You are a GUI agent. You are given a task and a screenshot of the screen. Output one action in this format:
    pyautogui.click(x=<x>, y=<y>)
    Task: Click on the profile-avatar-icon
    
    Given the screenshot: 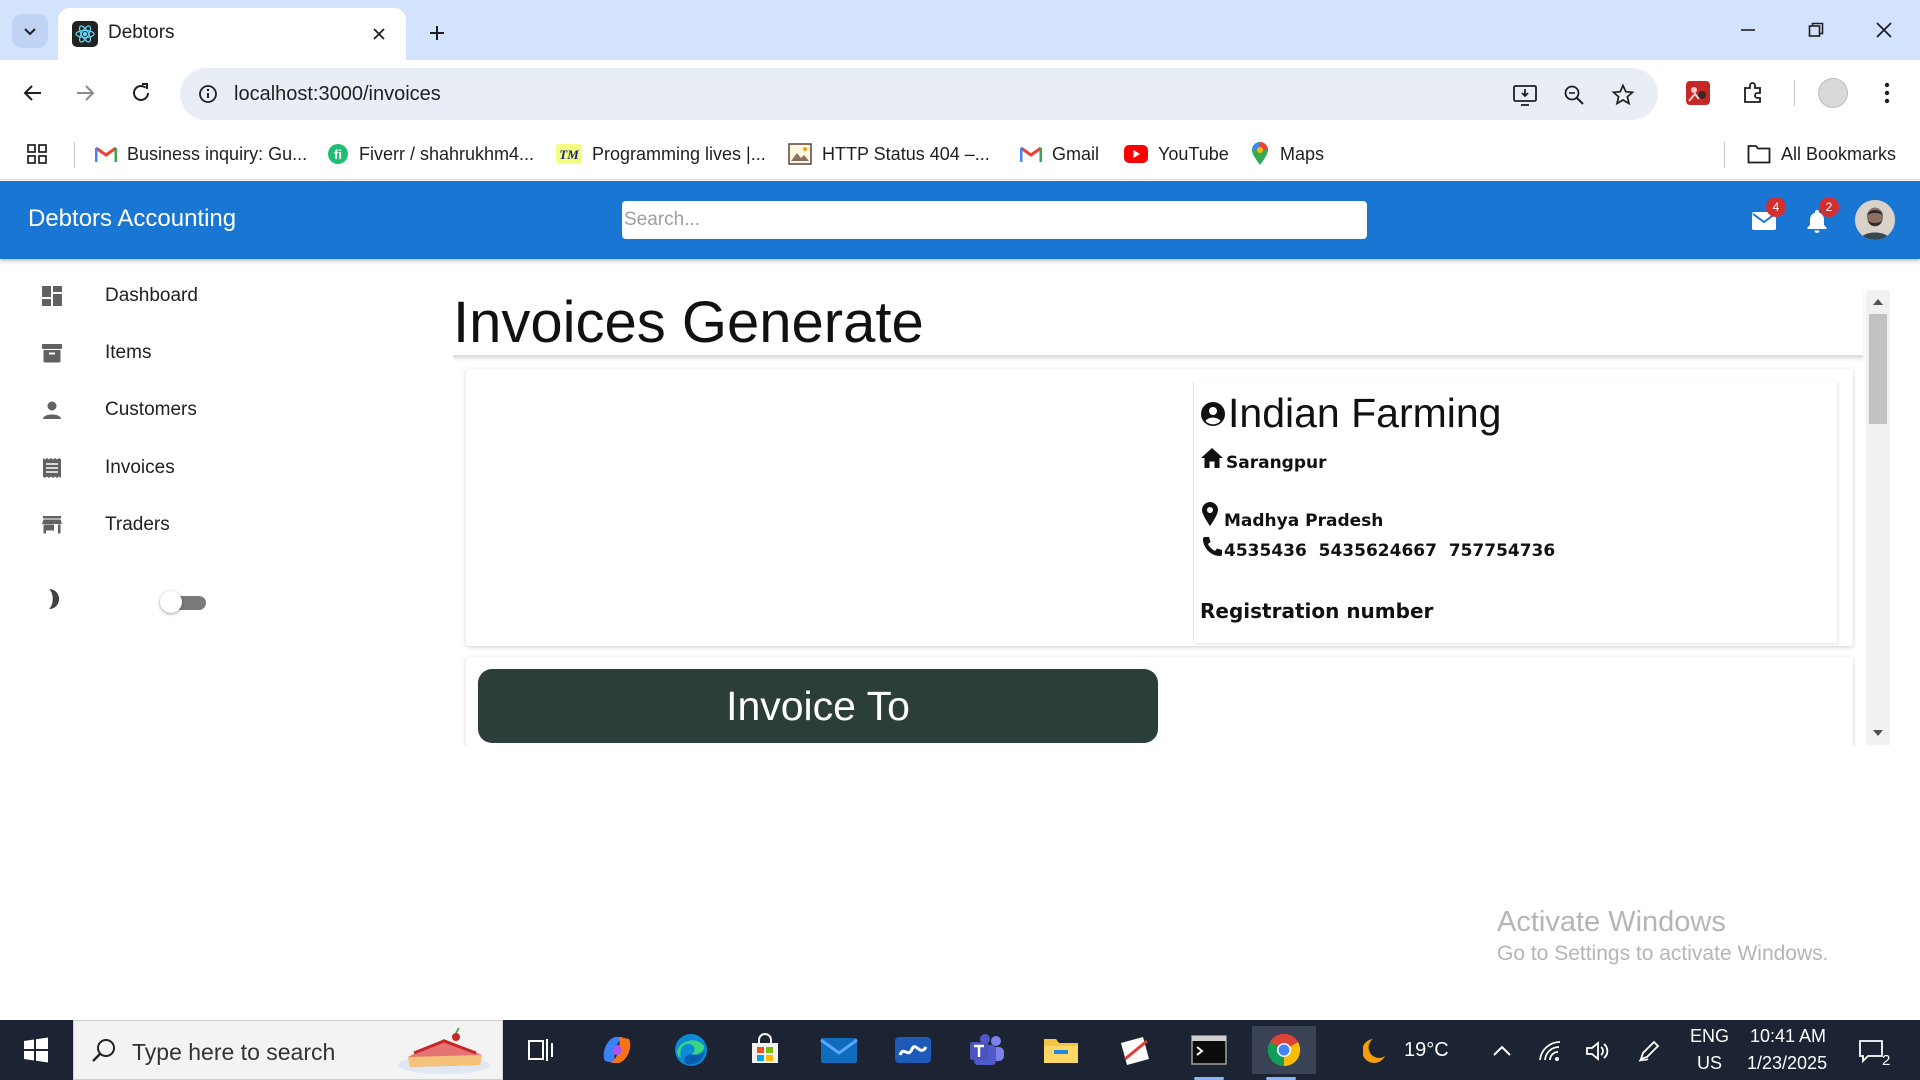 What is the action you would take?
    pyautogui.click(x=1833, y=93)
    